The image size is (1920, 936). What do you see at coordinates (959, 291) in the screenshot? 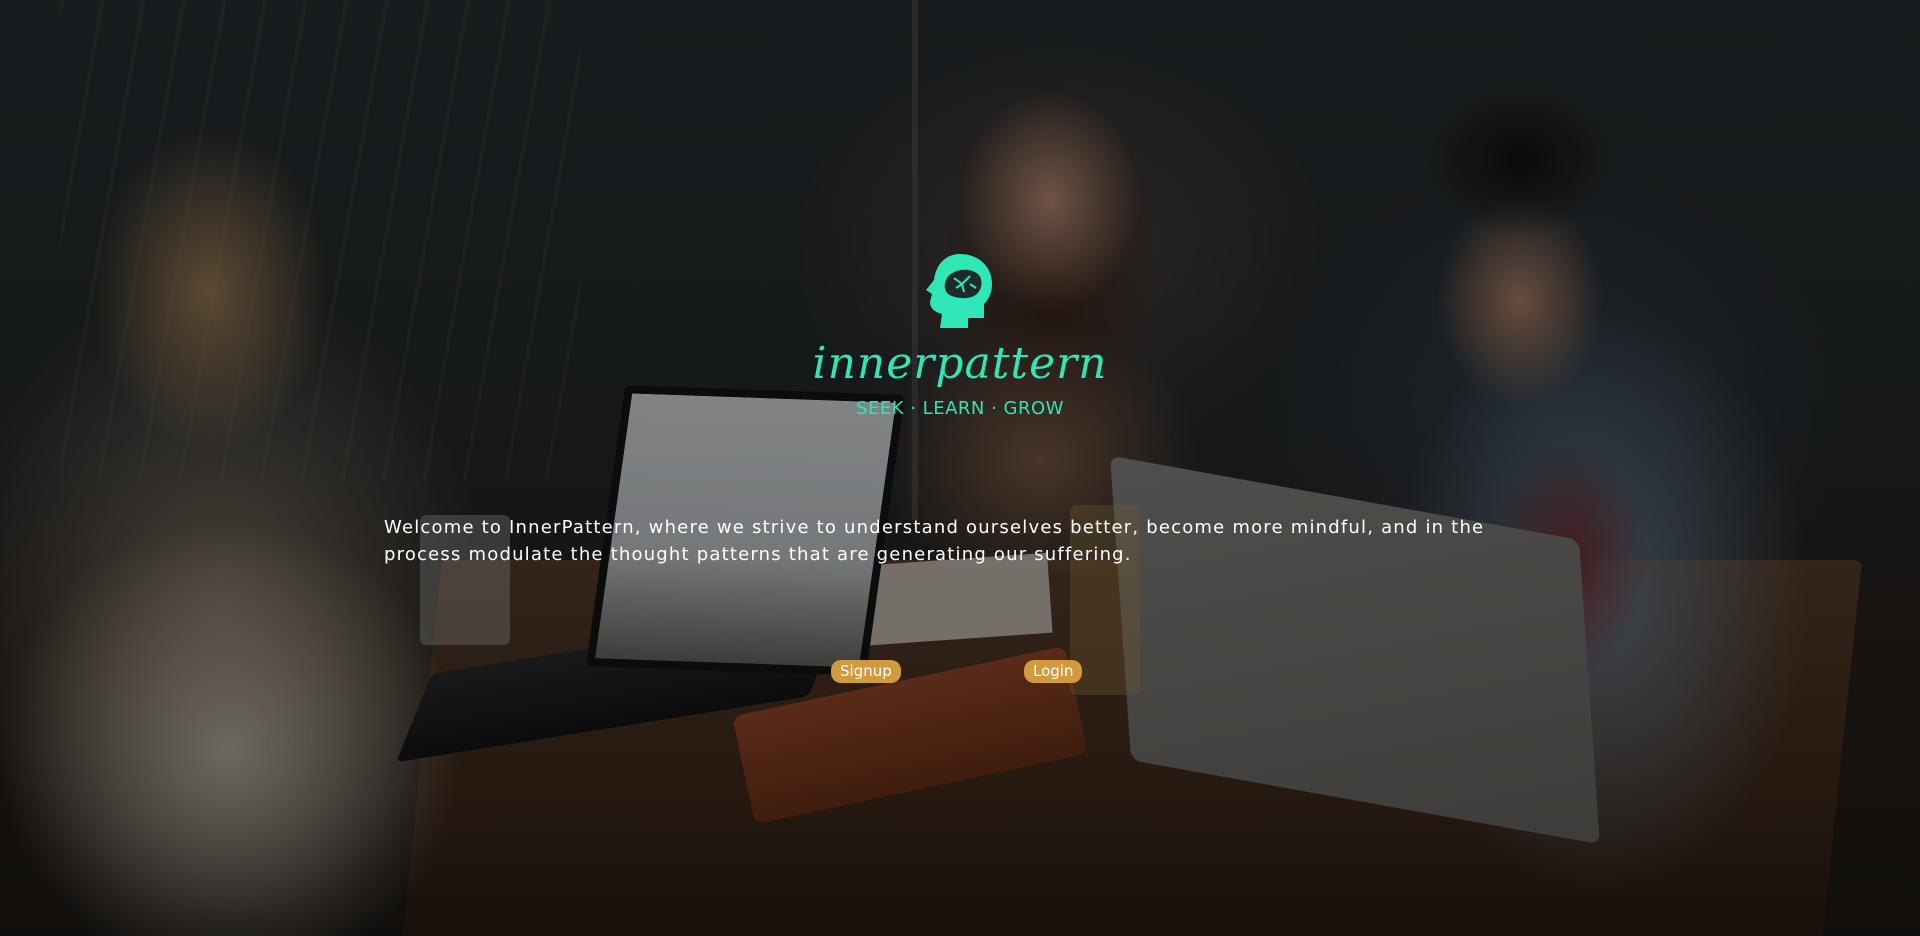
I see `brain-head-icon` at bounding box center [959, 291].